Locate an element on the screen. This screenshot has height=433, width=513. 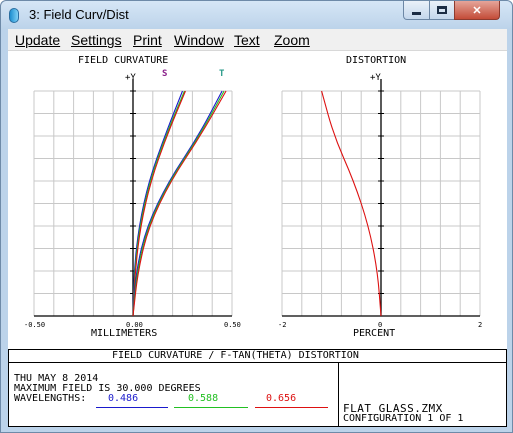
dist-y-axis-label: +Y is located at coordinates (375, 78).